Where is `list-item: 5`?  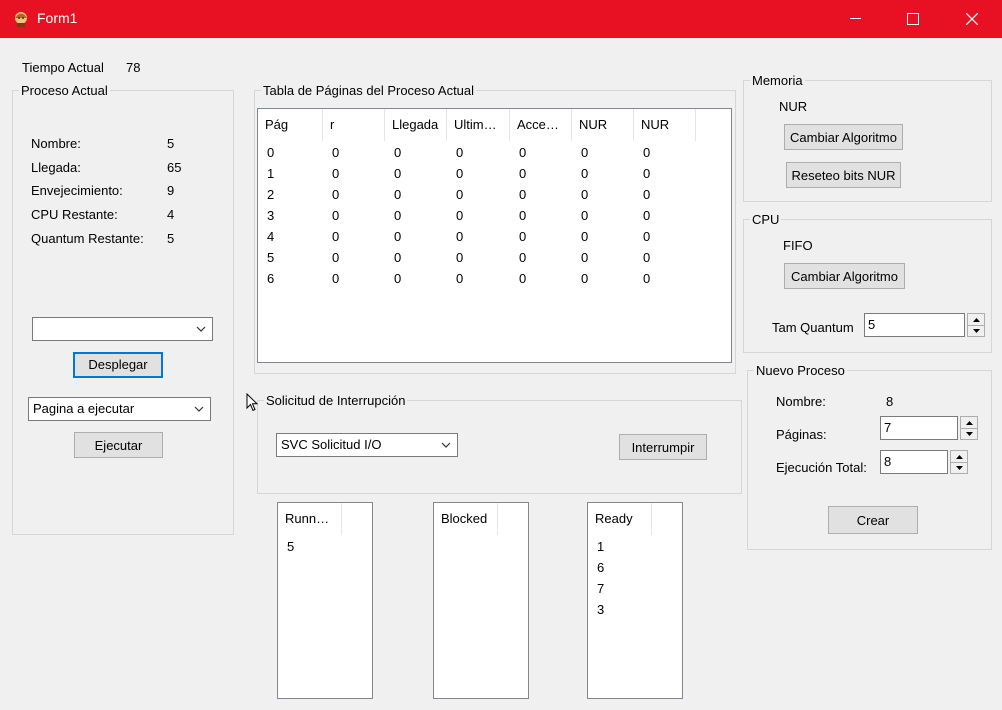 list-item: 5 is located at coordinates (290, 547).